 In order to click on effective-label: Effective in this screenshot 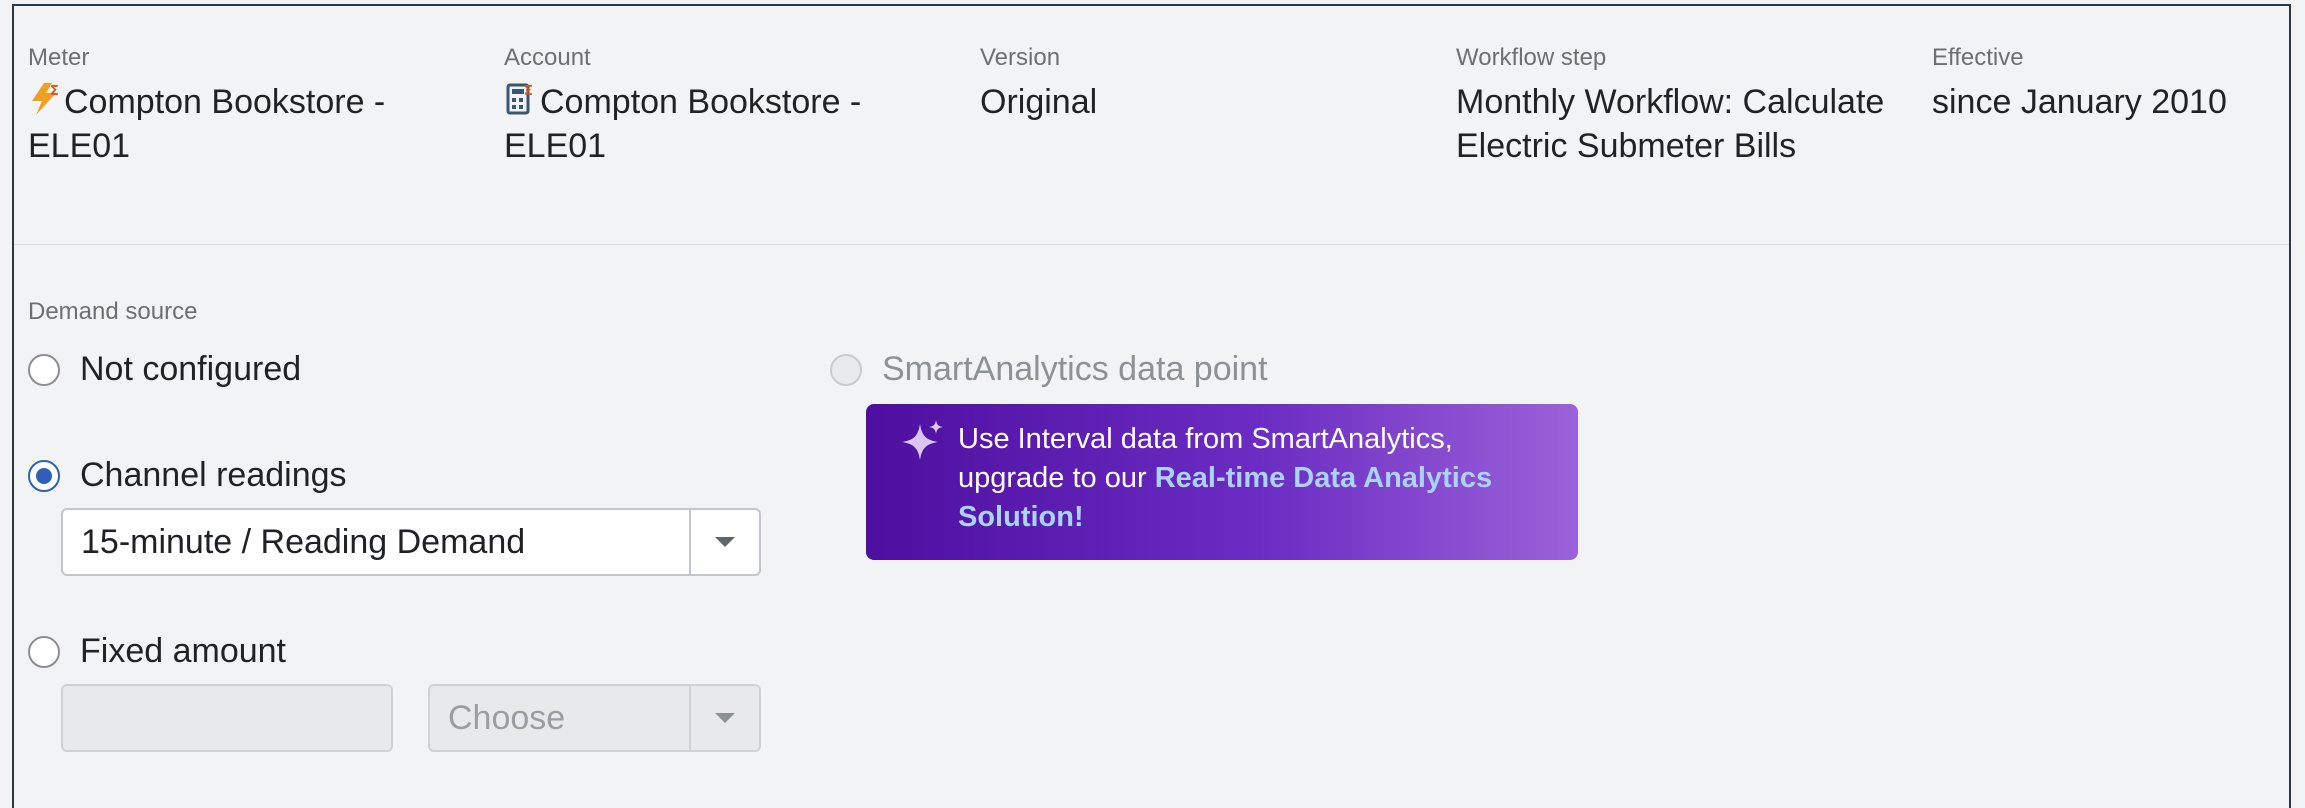, I will do `click(1978, 57)`.